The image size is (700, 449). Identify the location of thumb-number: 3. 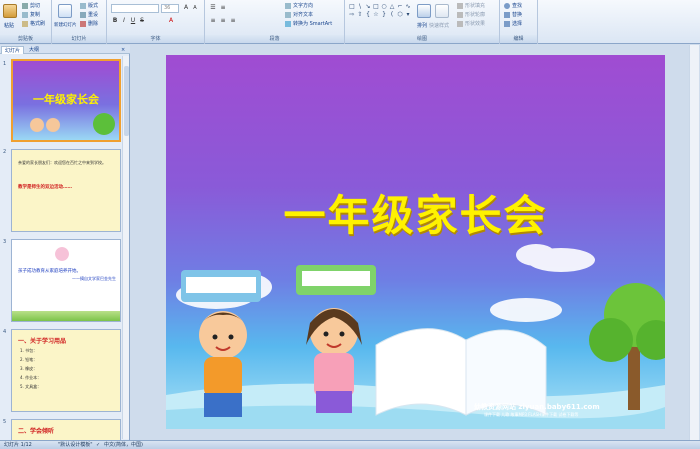
(5, 242).